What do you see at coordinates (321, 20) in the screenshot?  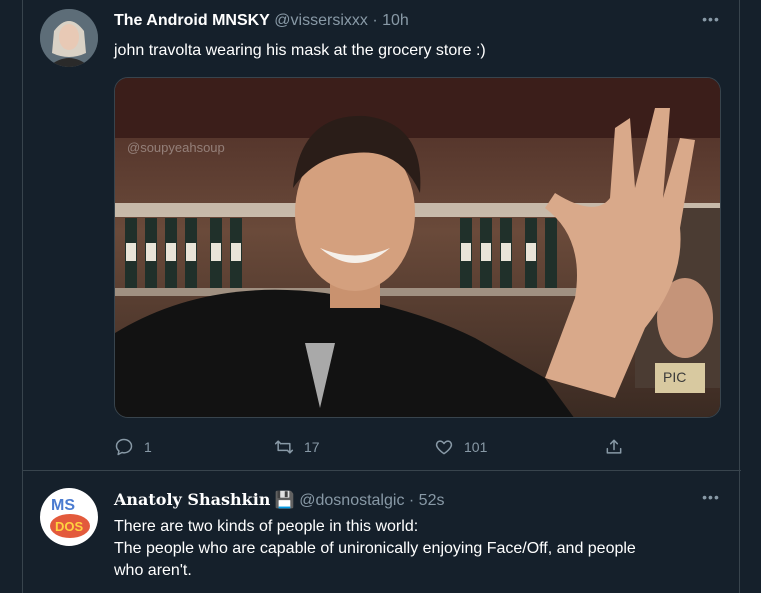 I see `user-handle: @vissersixxx` at bounding box center [321, 20].